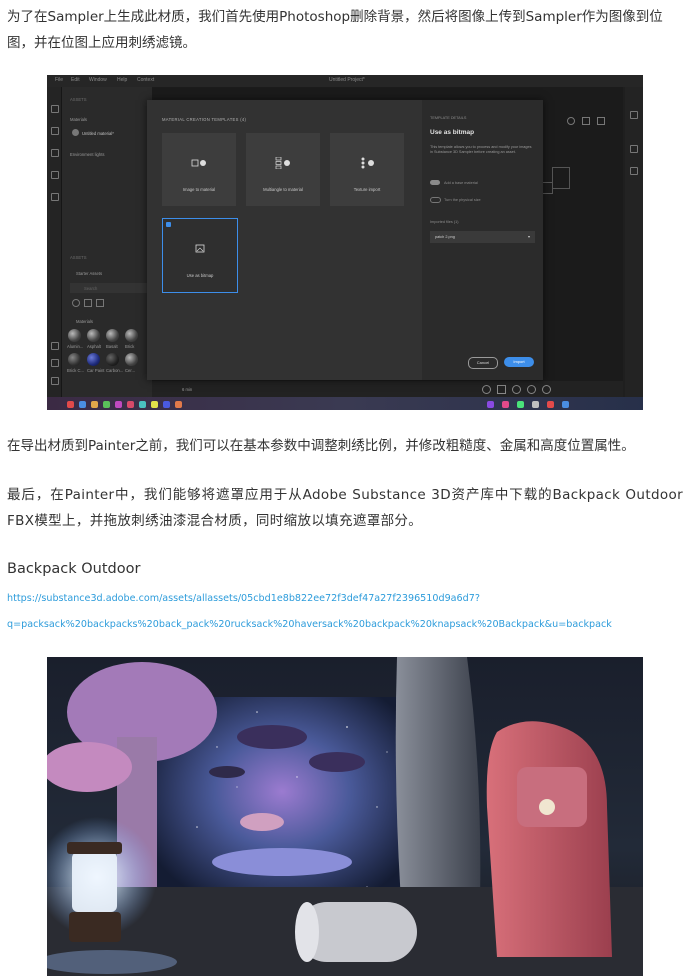 The width and height of the screenshot is (689, 976). I want to click on layers-tool-icon, so click(55, 109).